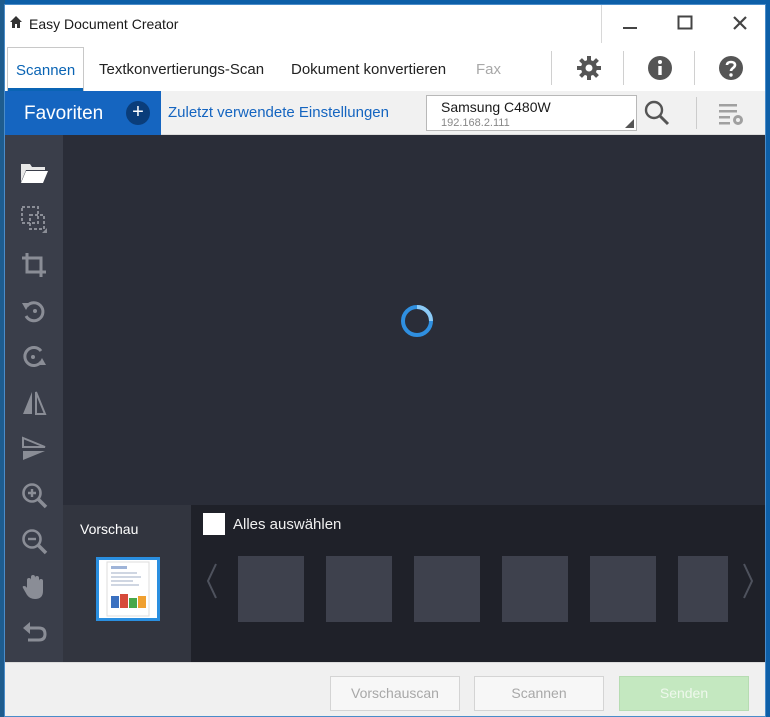 This screenshot has height=717, width=770. I want to click on open-folder-tool, so click(34, 173).